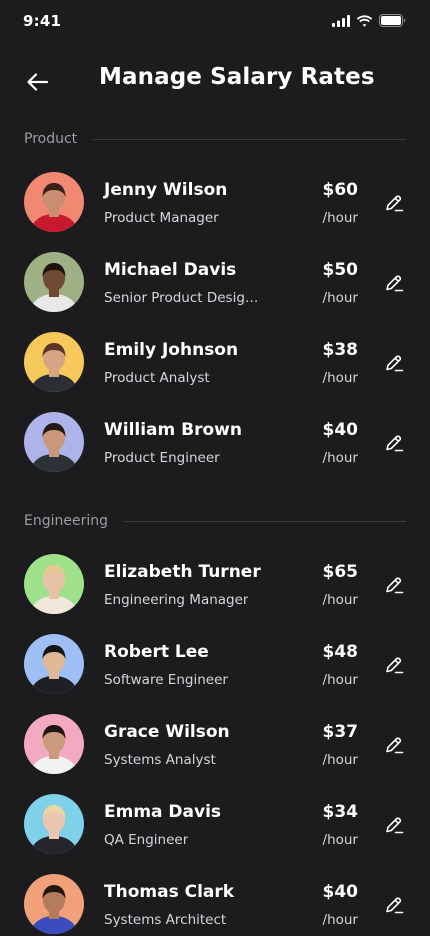  What do you see at coordinates (176, 600) in the screenshot?
I see `employee-role: Engineering Manager` at bounding box center [176, 600].